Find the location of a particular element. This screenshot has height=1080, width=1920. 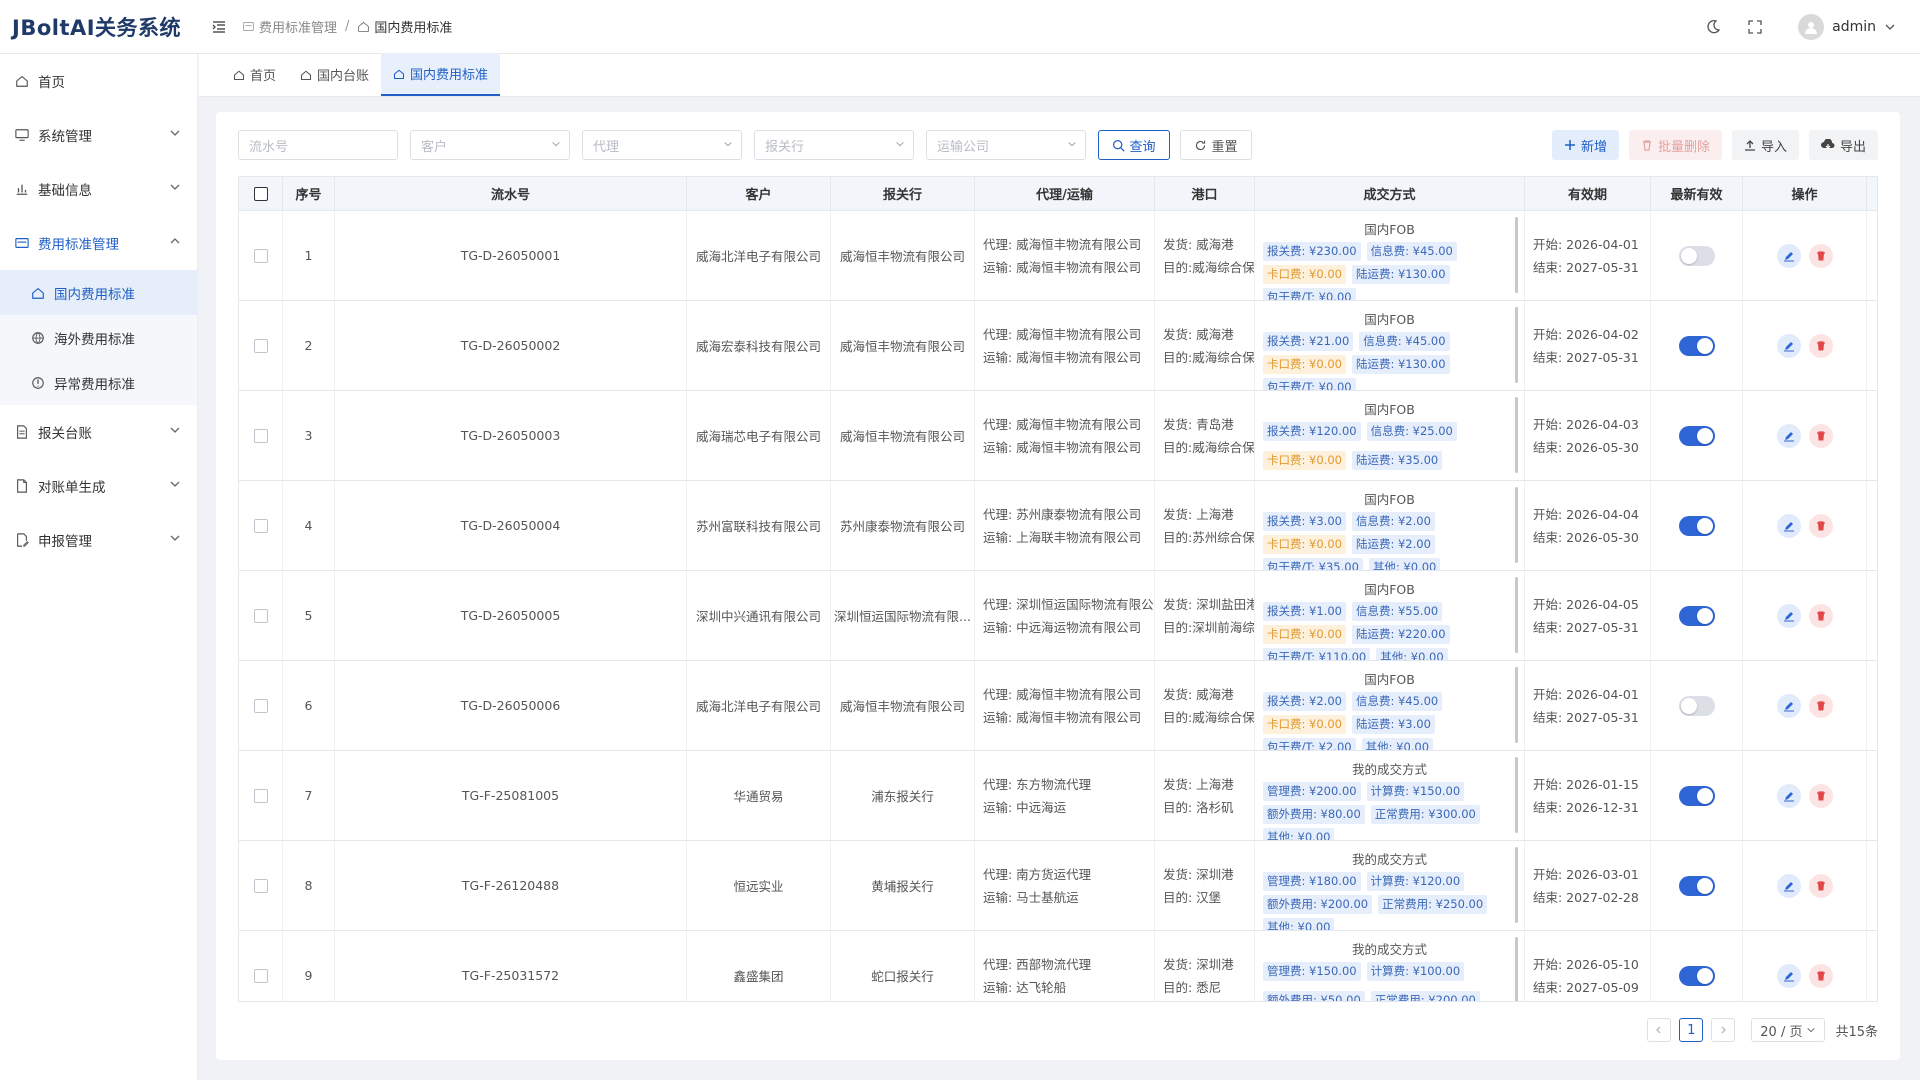

col-header: 成交方式 is located at coordinates (1390, 193).